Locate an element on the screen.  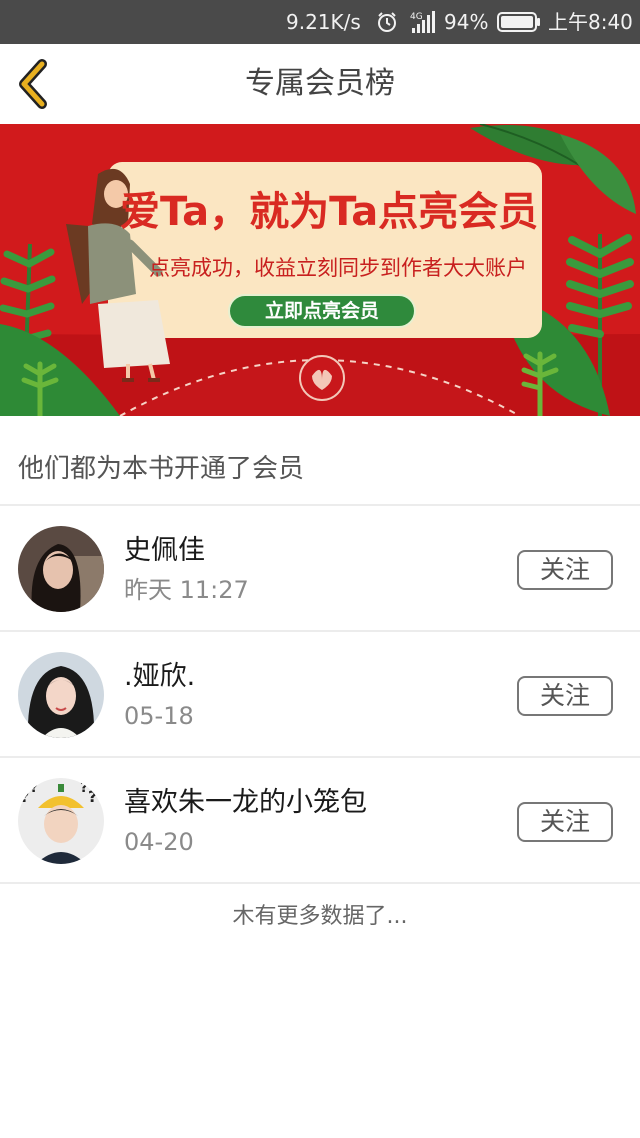
status-bar: 9.21K/s 4G 94% 上午8:40 is located at coordinates (320, 22).